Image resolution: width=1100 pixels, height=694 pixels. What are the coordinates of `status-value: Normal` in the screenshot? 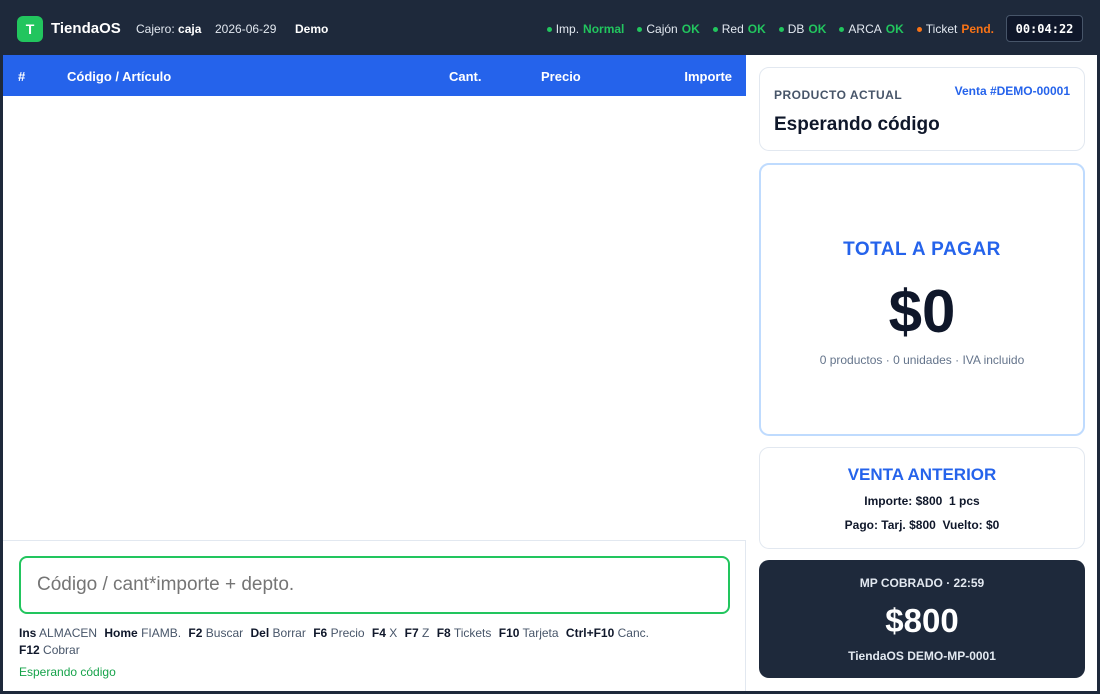 It's located at (604, 29).